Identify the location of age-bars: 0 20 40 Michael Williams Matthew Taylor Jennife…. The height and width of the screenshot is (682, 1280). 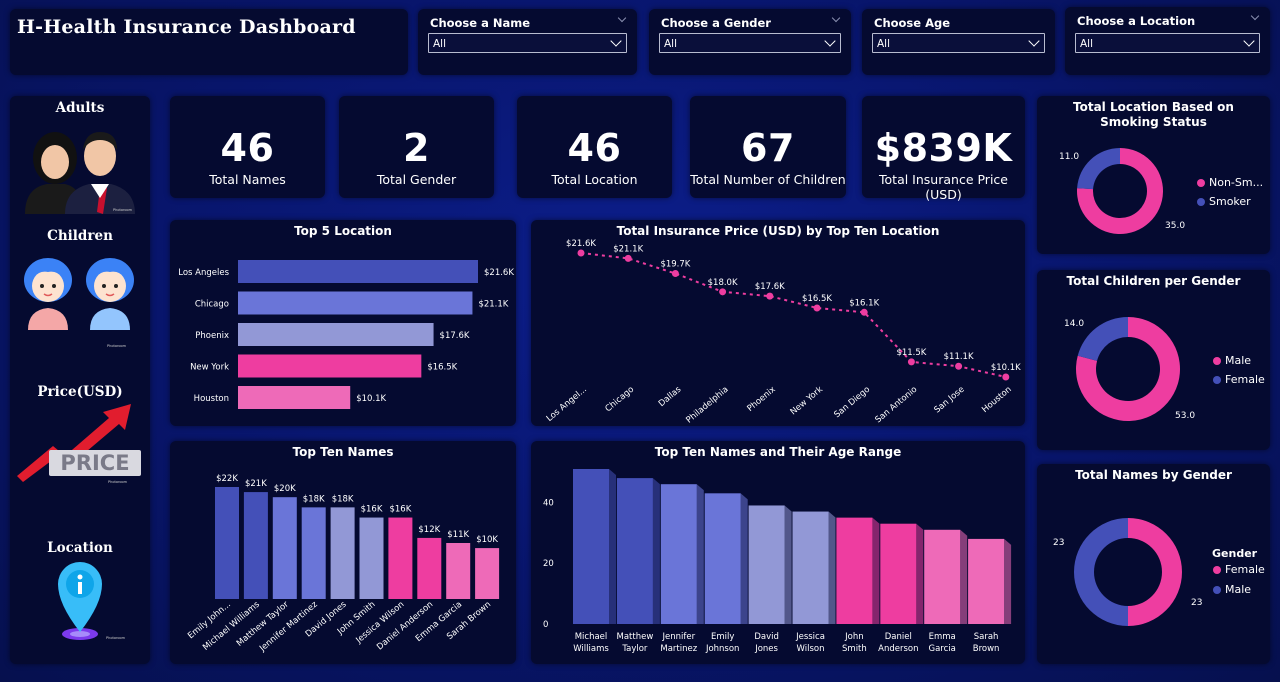
(778, 552).